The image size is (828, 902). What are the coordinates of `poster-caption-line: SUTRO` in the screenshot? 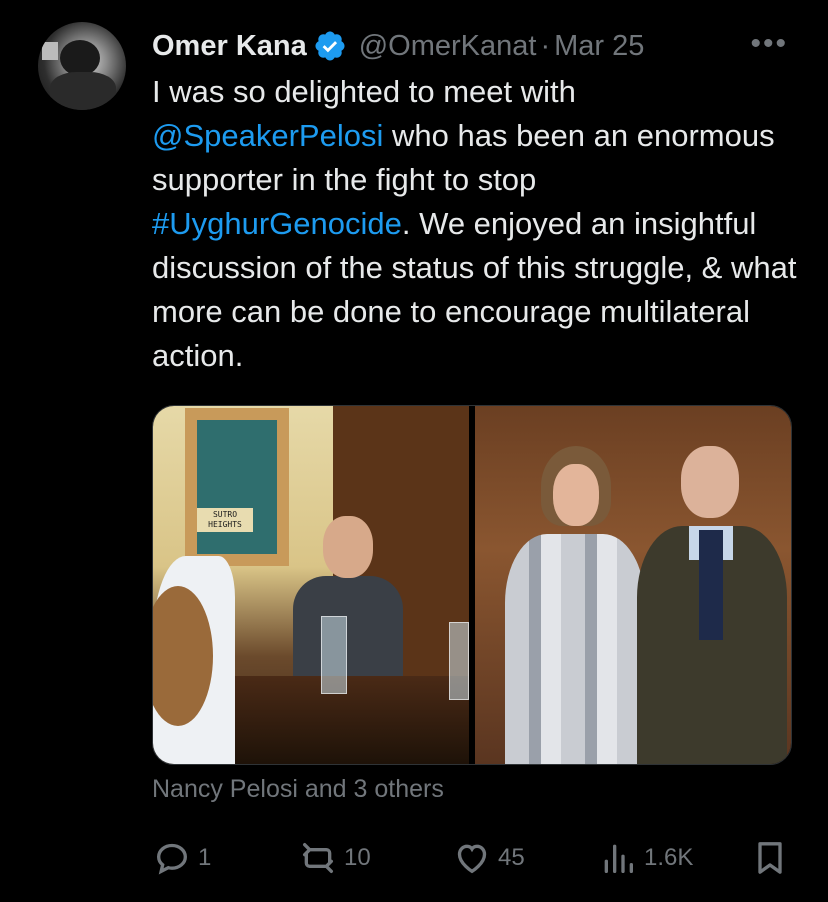 It's located at (225, 514).